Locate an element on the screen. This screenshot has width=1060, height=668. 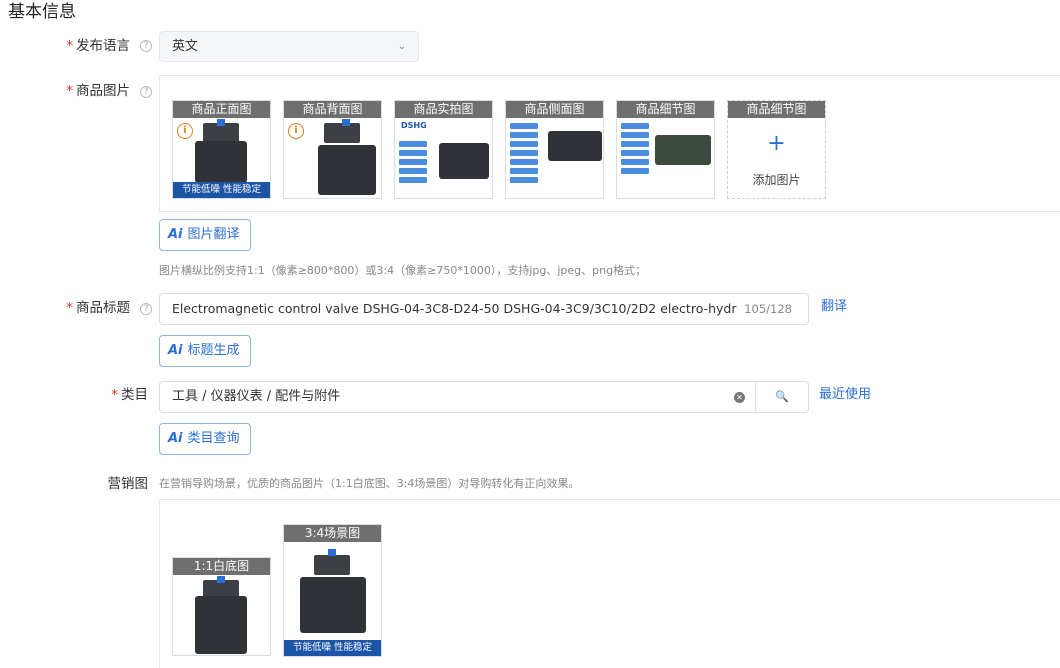
thumb-back: 商品背面图 i is located at coordinates (332, 149).